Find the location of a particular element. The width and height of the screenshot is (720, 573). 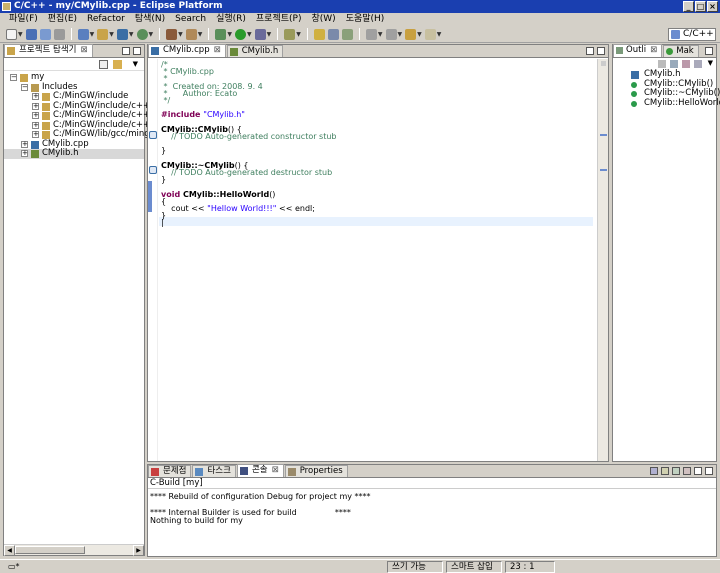

new-icon is located at coordinates (11, 34).